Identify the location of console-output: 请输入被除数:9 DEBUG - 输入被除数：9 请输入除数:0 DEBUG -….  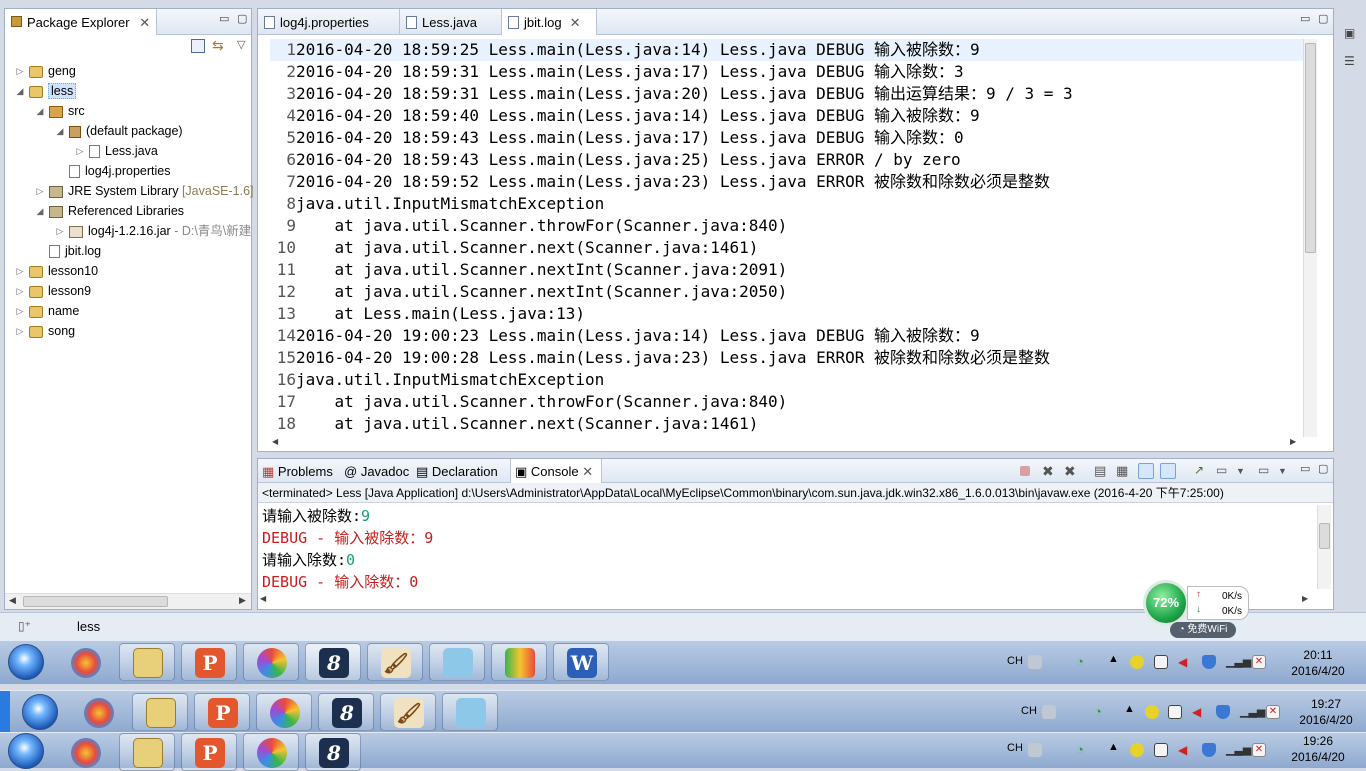
(787, 549).